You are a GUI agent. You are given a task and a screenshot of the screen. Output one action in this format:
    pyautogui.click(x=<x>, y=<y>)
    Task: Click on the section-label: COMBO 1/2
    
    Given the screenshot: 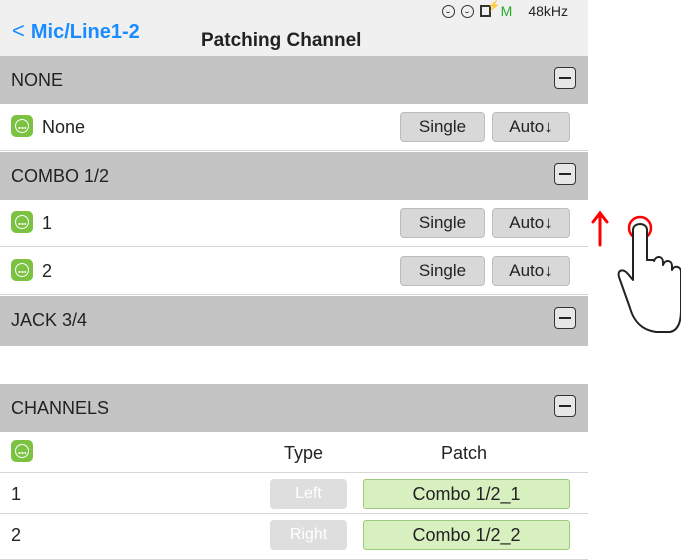 What is the action you would take?
    pyautogui.click(x=60, y=176)
    